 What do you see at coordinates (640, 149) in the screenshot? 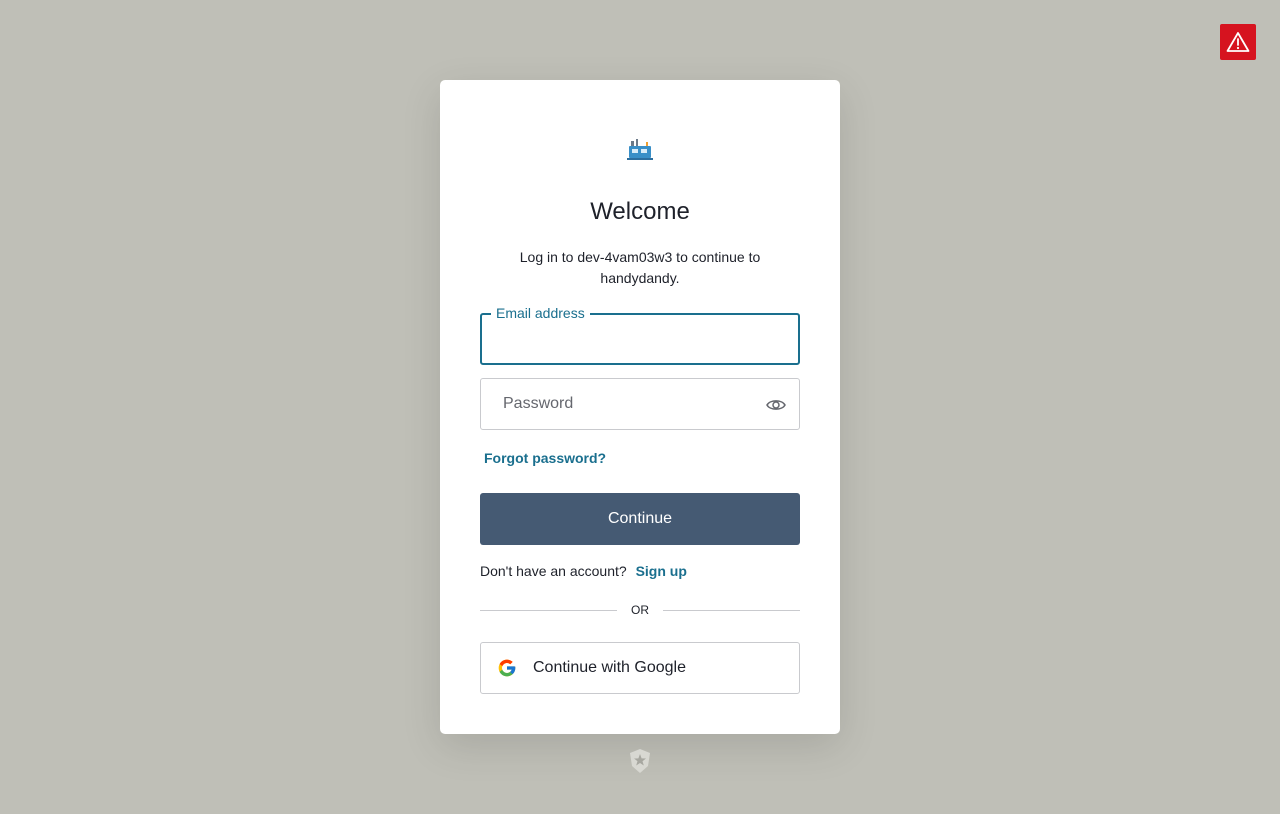
I see `app-logo-icon` at bounding box center [640, 149].